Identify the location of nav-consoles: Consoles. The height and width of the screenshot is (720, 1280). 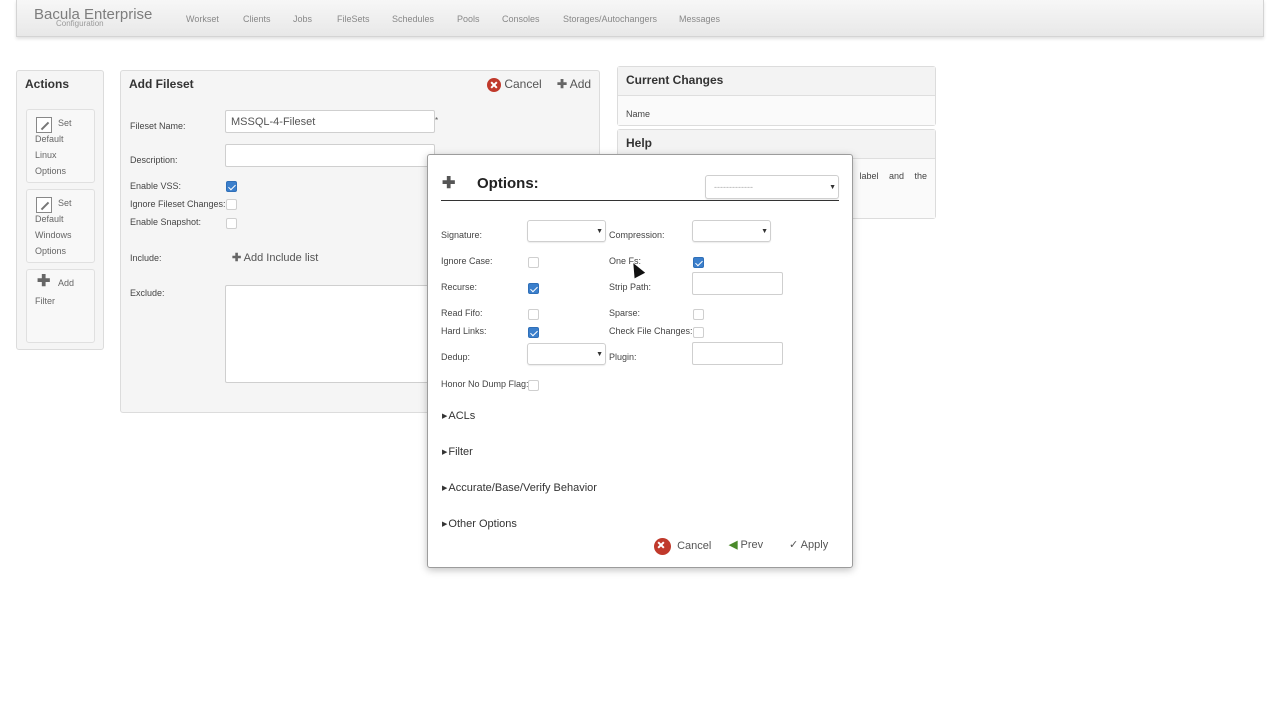
(521, 19).